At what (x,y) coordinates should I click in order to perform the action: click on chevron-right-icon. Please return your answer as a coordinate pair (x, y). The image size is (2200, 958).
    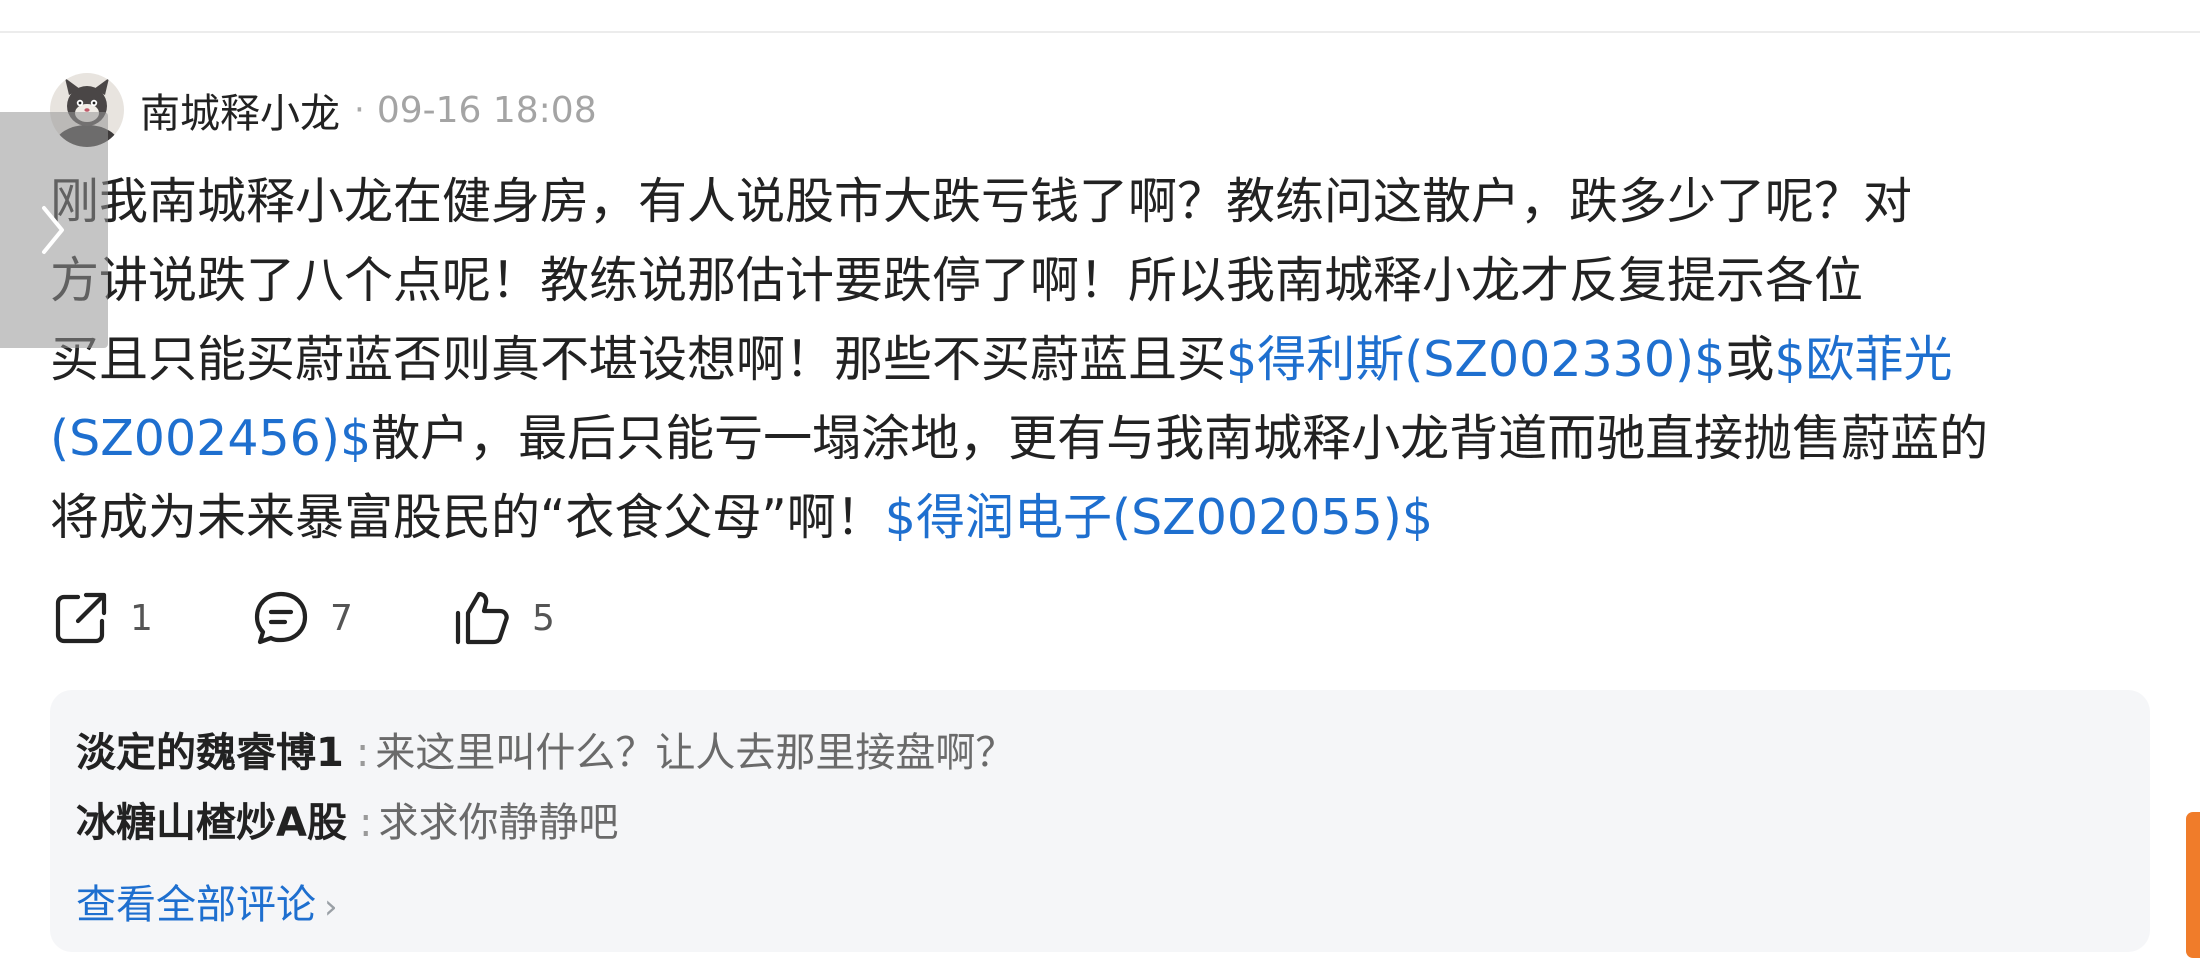
    Looking at the image, I should click on (53, 230).